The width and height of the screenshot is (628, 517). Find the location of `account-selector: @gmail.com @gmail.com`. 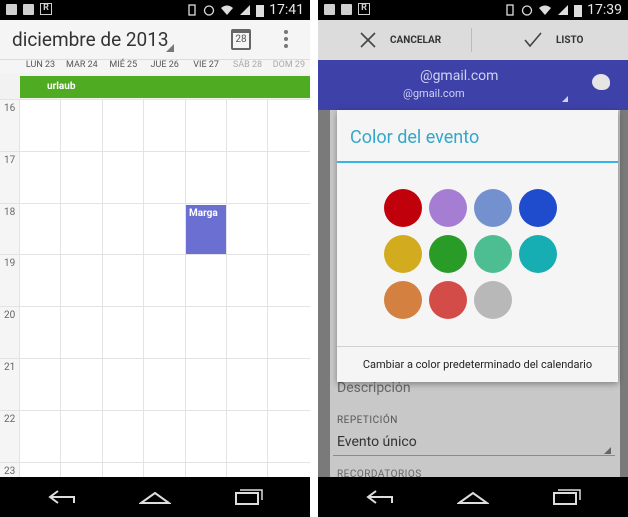

account-selector: @gmail.com @gmail.com is located at coordinates (473, 85).